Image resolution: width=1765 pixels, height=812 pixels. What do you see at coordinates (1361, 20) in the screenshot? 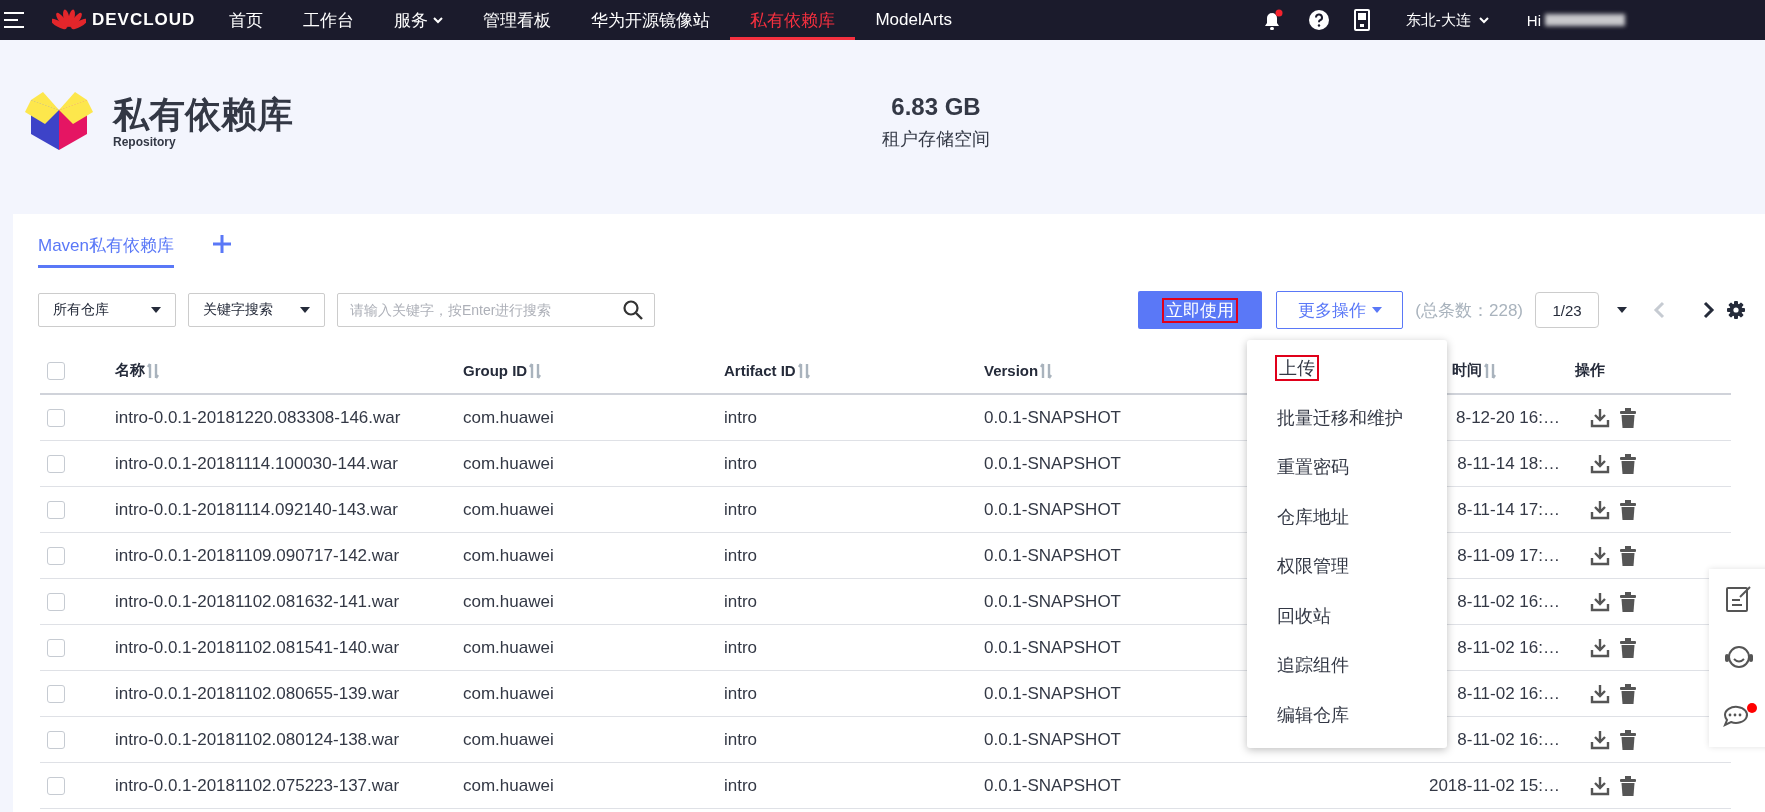
I see `mobile-icon` at bounding box center [1361, 20].